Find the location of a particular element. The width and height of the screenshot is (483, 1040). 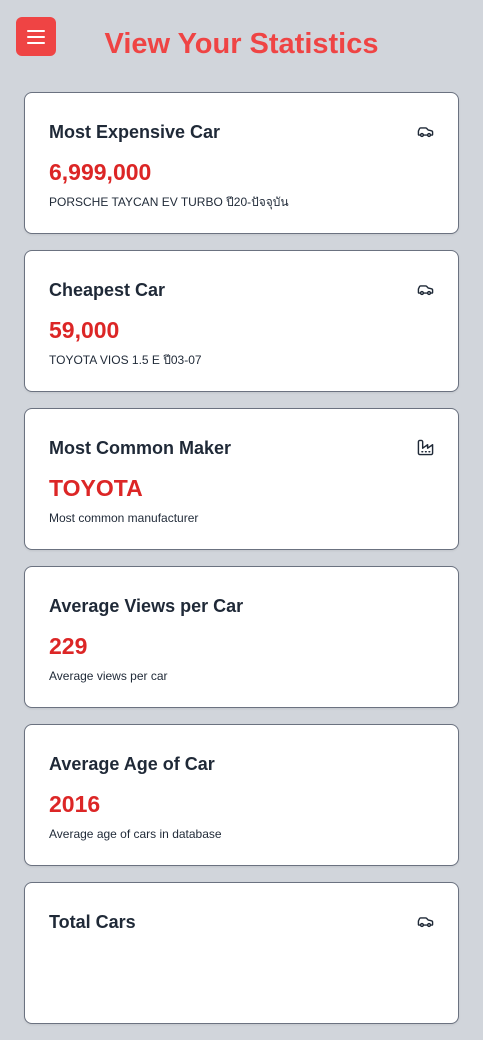

page-title: View Your Statistics is located at coordinates (241, 44).